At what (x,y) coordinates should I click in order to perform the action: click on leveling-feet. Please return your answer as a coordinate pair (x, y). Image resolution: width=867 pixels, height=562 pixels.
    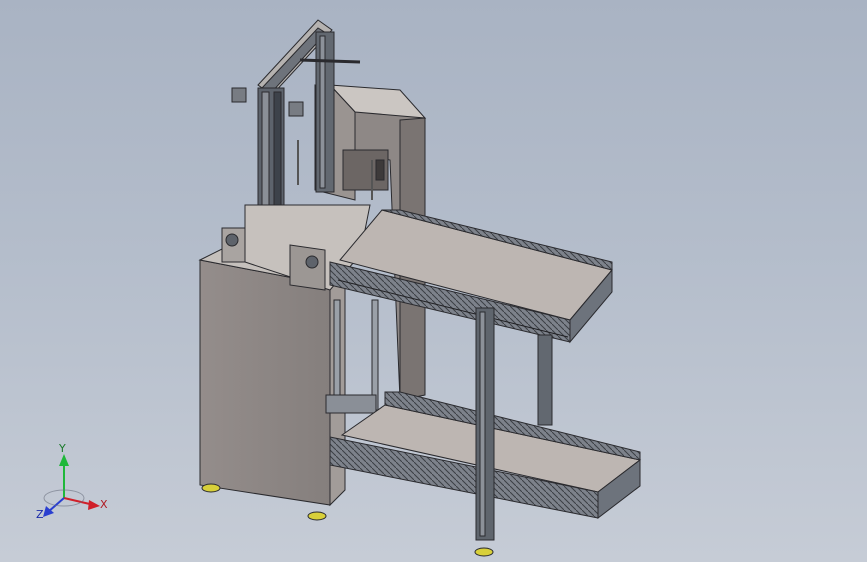
    Looking at the image, I should click on (347, 520).